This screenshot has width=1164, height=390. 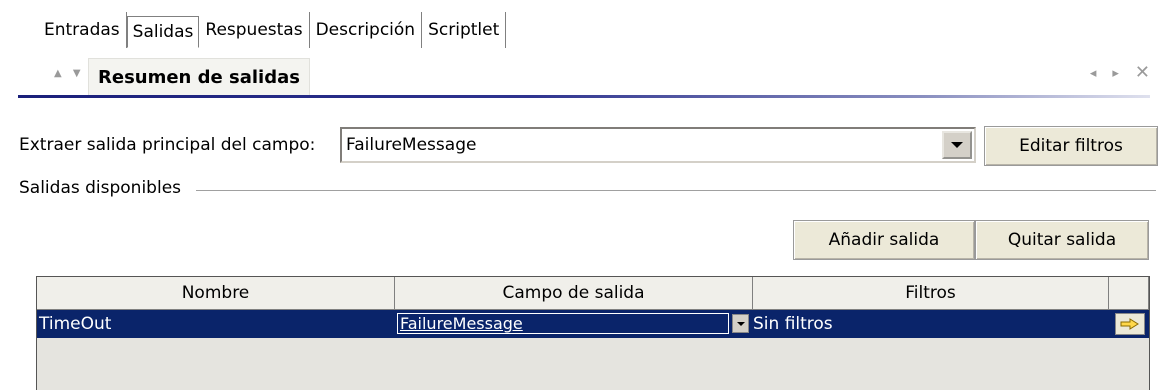 What do you see at coordinates (884, 240) in the screenshot?
I see `add-output-button: Añadir salida` at bounding box center [884, 240].